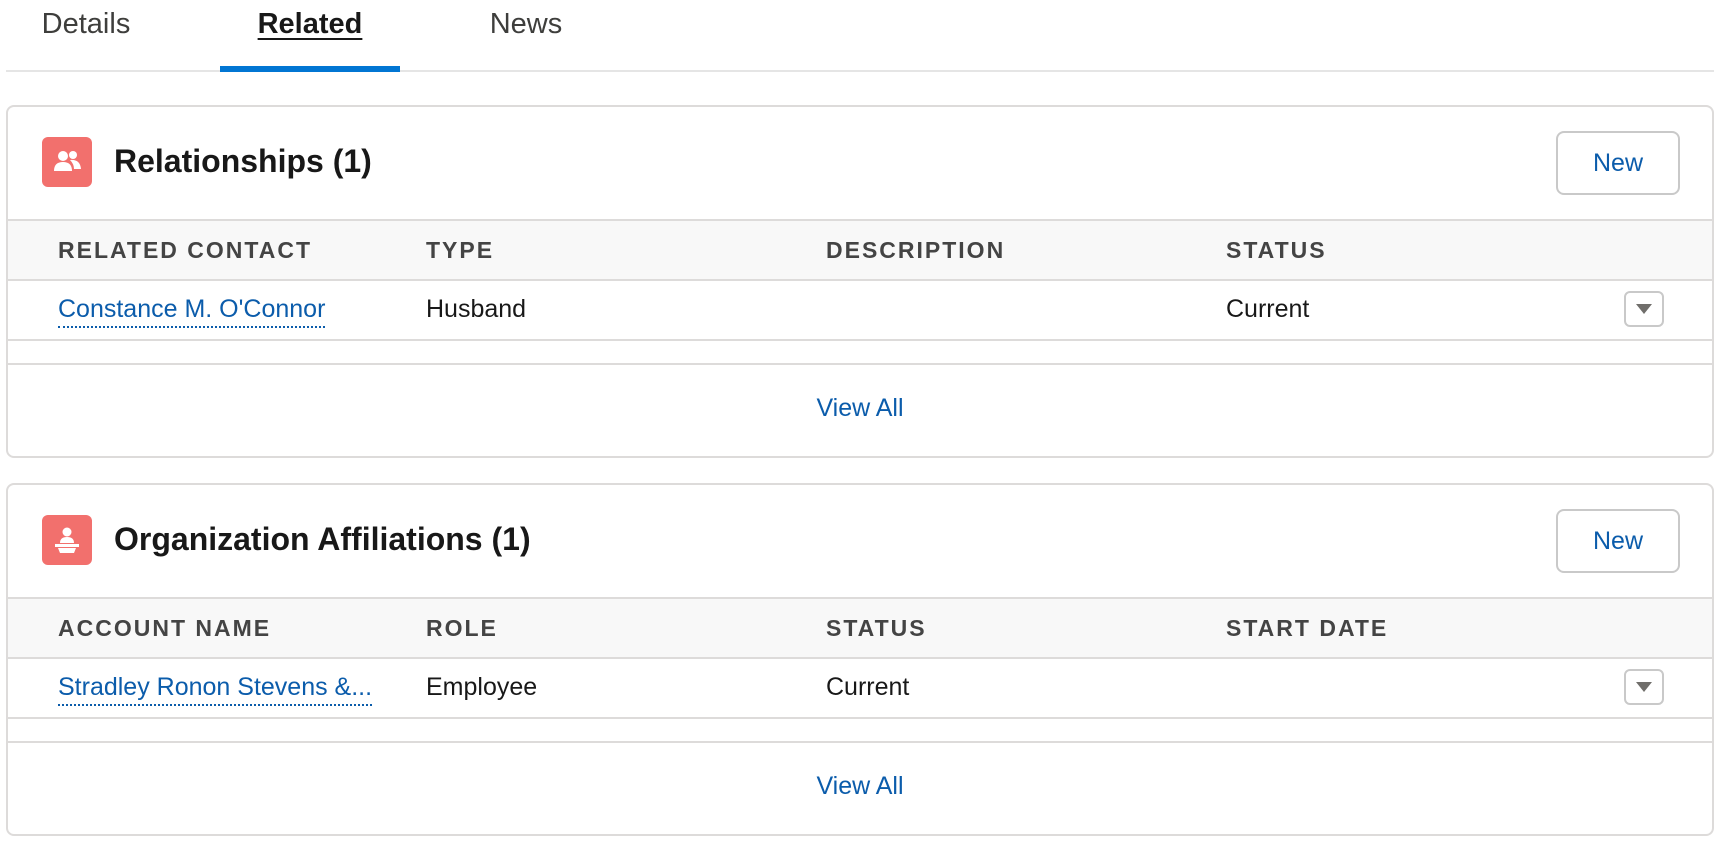 The width and height of the screenshot is (1718, 843). I want to click on column-header-related-contact: RELATED CONTACT, so click(185, 250).